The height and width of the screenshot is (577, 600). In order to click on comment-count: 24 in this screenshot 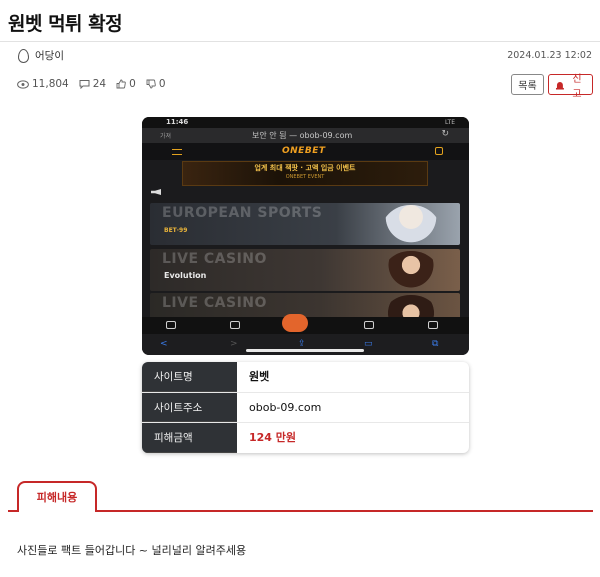, I will do `click(92, 84)`.